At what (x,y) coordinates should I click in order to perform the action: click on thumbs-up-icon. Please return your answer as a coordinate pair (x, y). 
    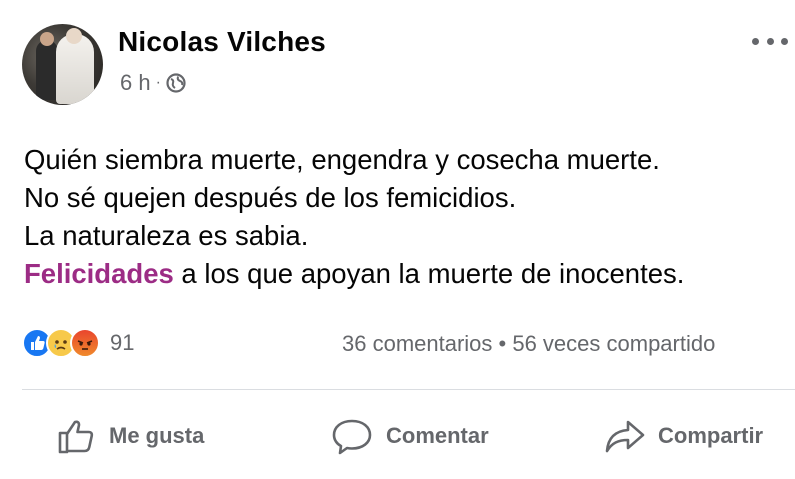
    Looking at the image, I should click on (77, 436).